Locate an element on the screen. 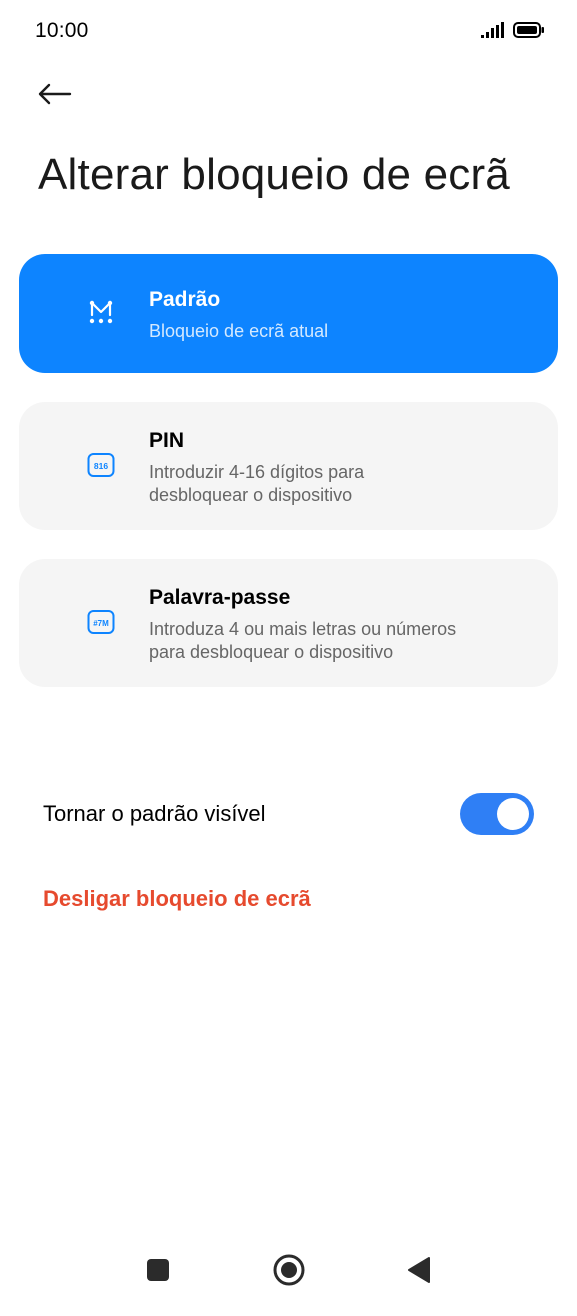  option-pin-title: PIN is located at coordinates (167, 440).